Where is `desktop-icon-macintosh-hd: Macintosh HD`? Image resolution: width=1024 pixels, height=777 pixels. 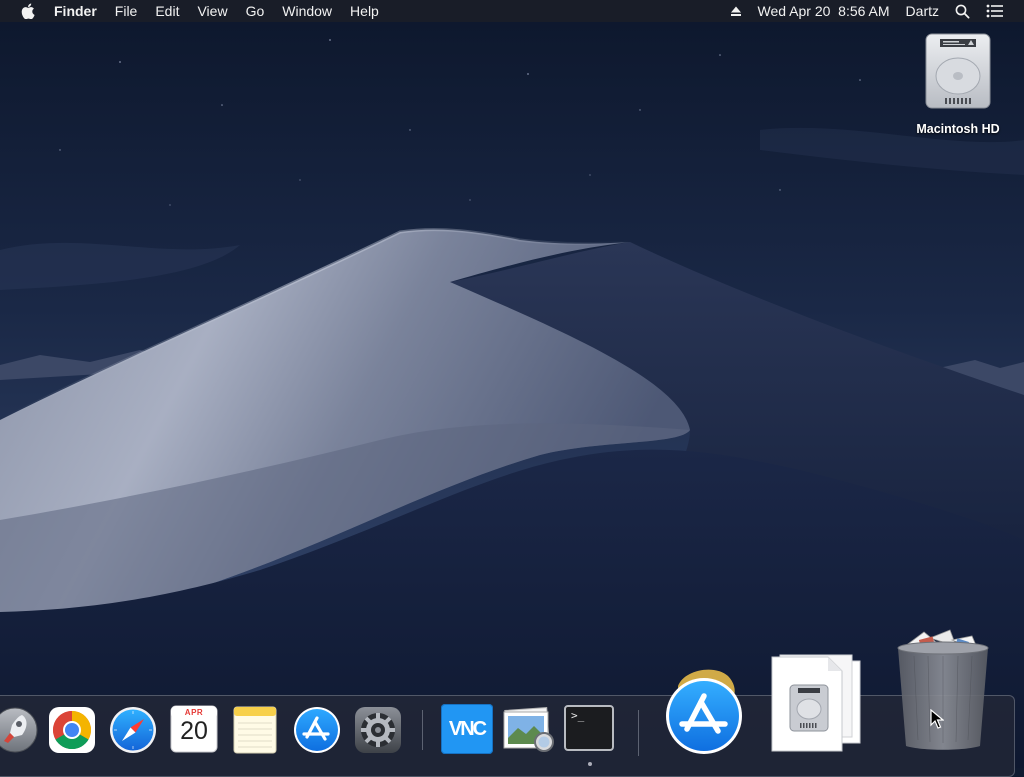 desktop-icon-macintosh-hd: Macintosh HD is located at coordinates (958, 83).